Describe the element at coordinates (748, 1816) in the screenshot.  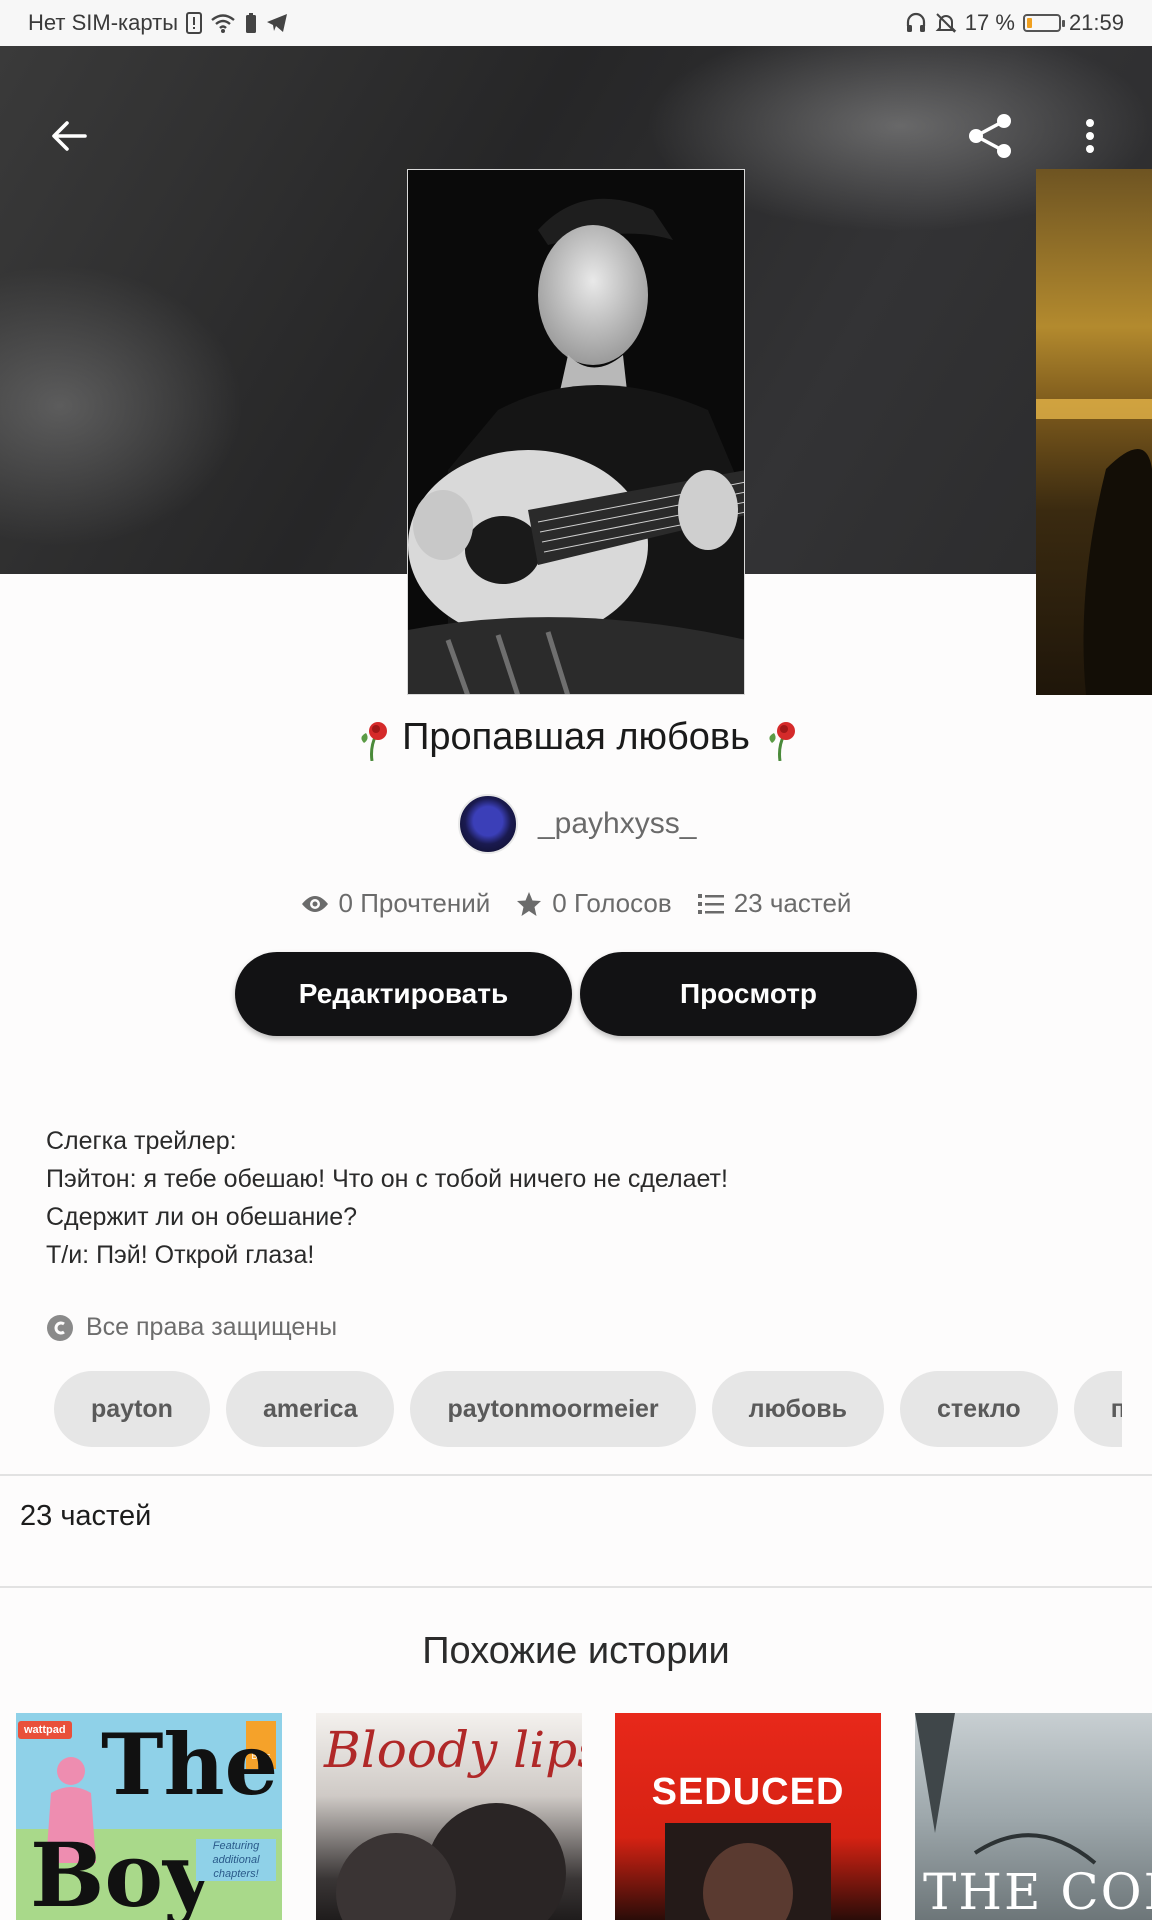
I see `similar-story-cover: SEDUCED` at that location.